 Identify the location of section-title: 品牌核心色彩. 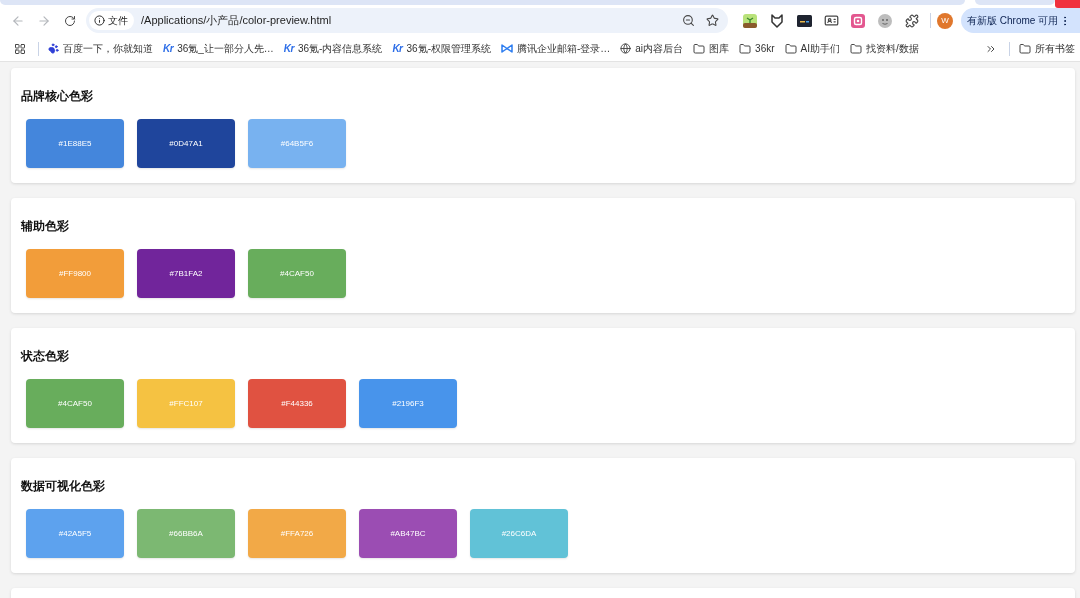
(57, 96).